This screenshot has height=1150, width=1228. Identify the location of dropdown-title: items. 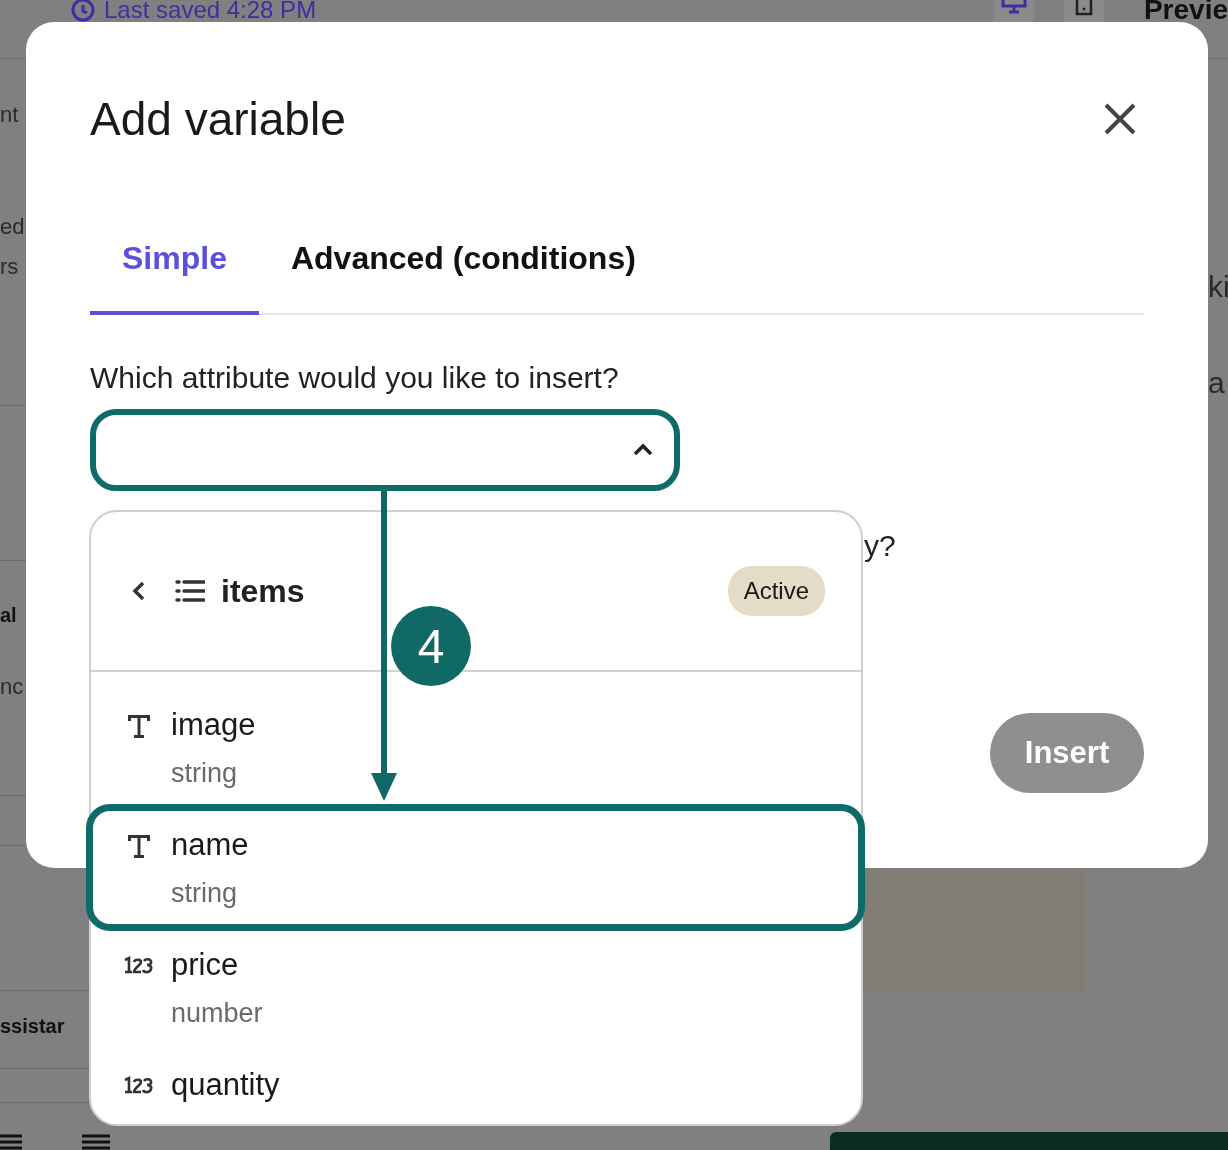
(263, 591).